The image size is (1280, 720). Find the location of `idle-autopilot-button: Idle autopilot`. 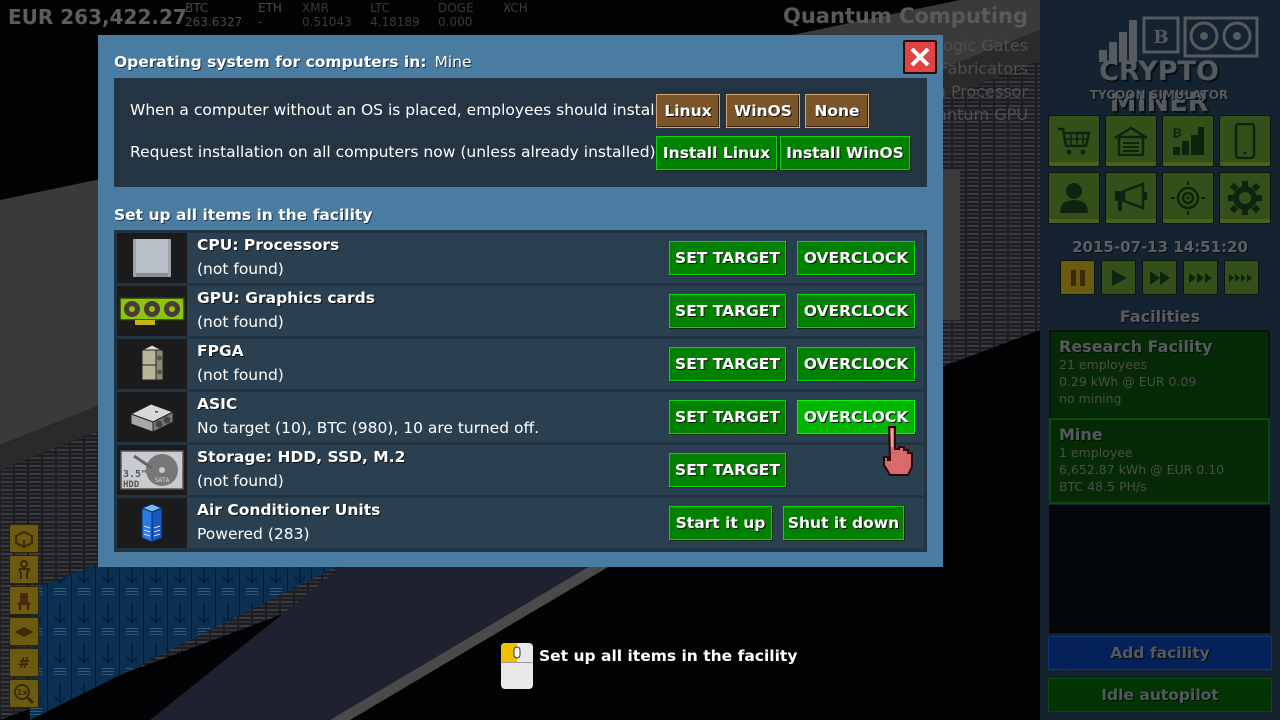

idle-autopilot-button: Idle autopilot is located at coordinates (1160, 695).